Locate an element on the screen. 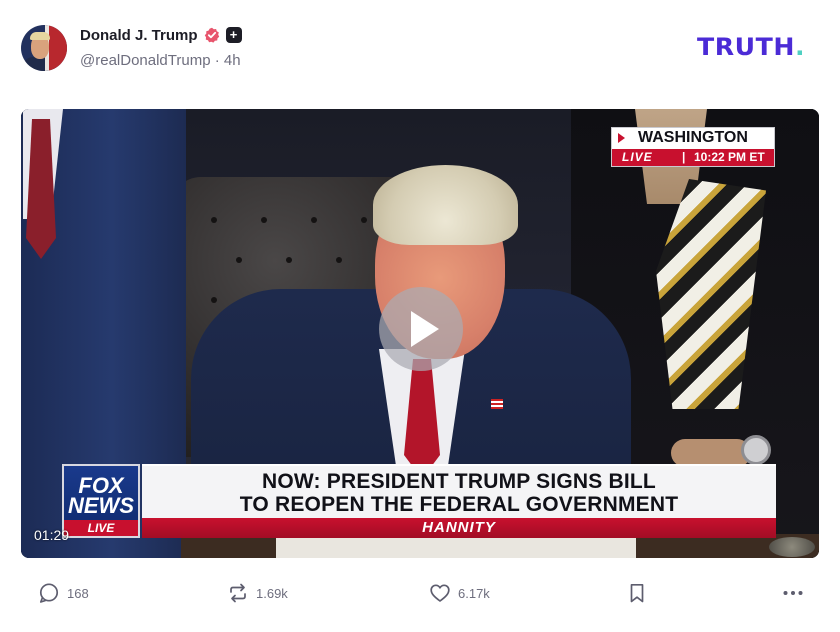  more-options-button is located at coordinates (793, 593).